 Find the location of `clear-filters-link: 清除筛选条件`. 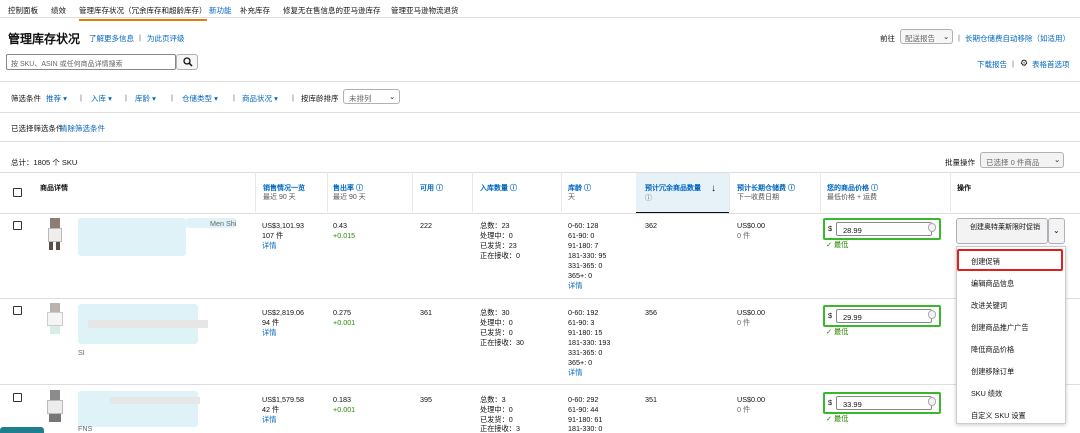

clear-filters-link: 清除筛选条件 is located at coordinates (82, 128).